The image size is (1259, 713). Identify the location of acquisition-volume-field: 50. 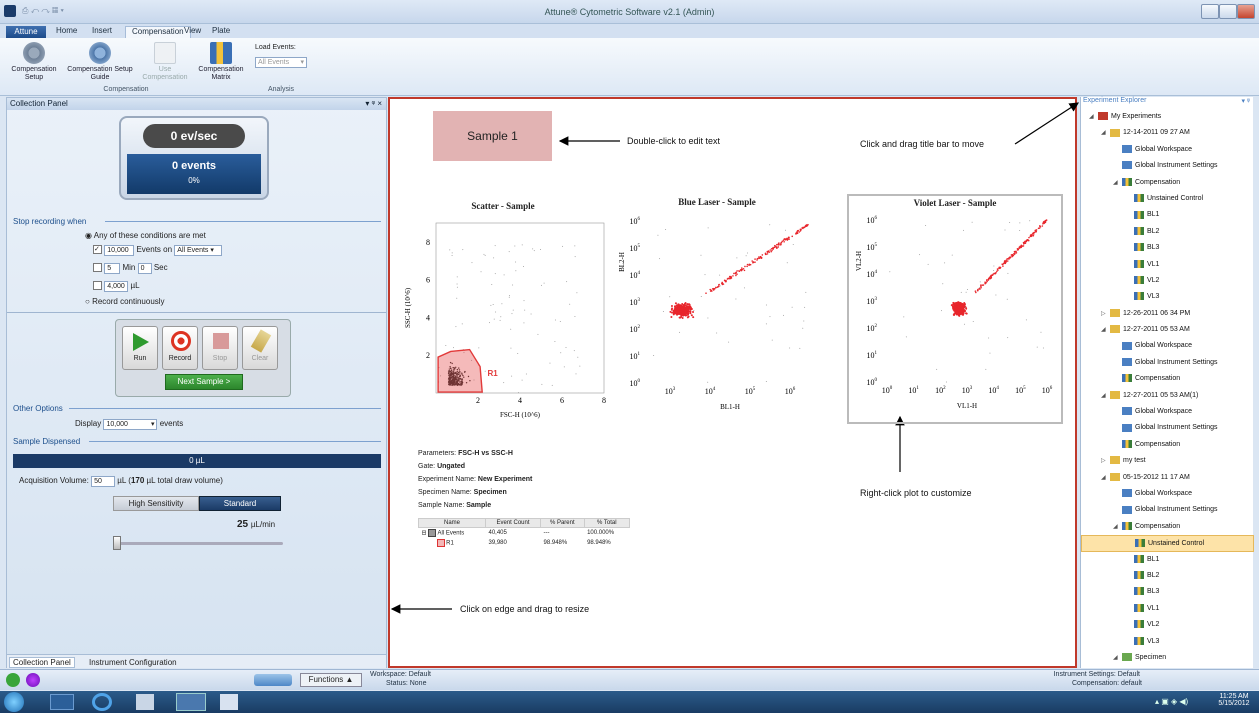
(103, 481).